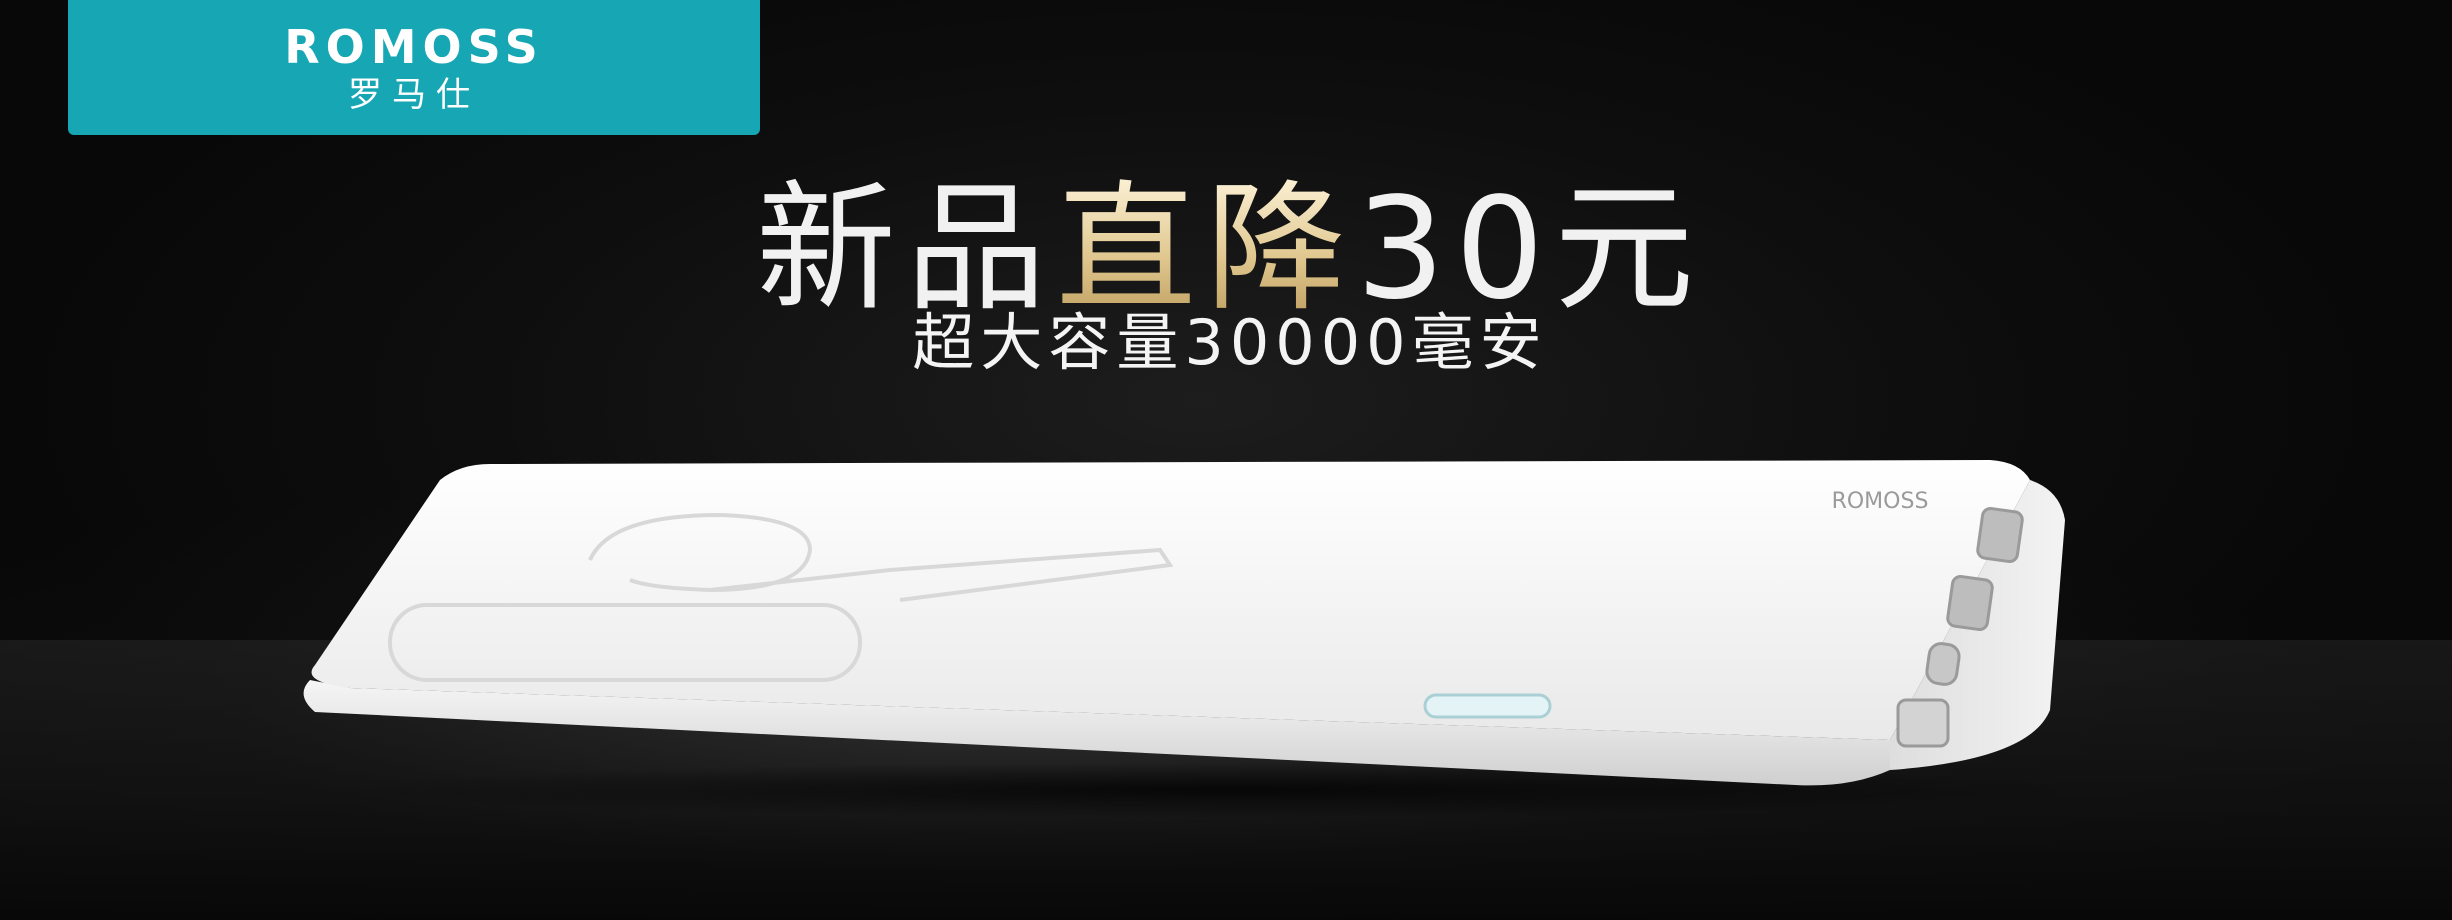  What do you see at coordinates (1943, 664) in the screenshot?
I see `usb-c-port` at bounding box center [1943, 664].